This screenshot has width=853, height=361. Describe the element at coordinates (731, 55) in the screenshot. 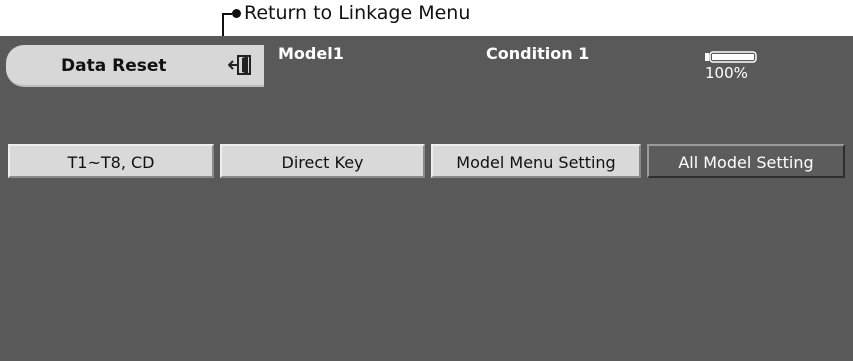

I see `battery-icon` at that location.